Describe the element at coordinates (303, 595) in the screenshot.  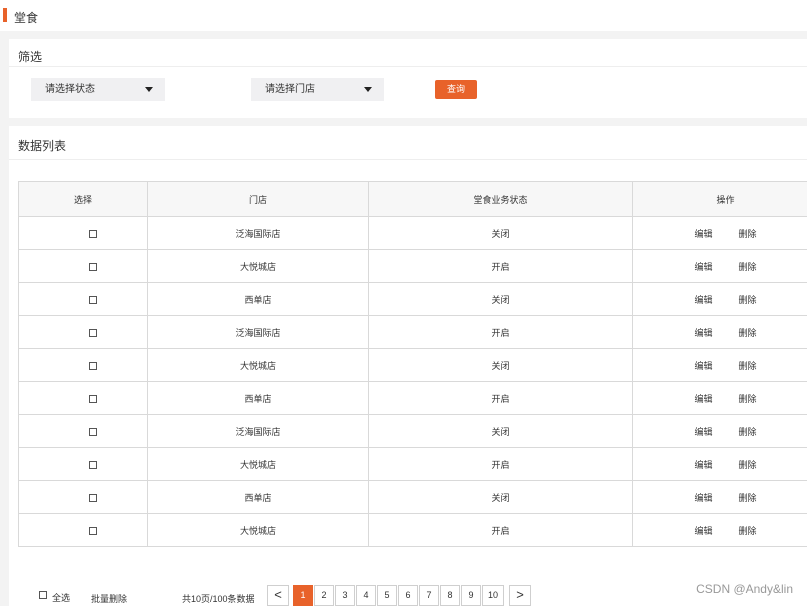
I see `page-button-1: 1` at that location.